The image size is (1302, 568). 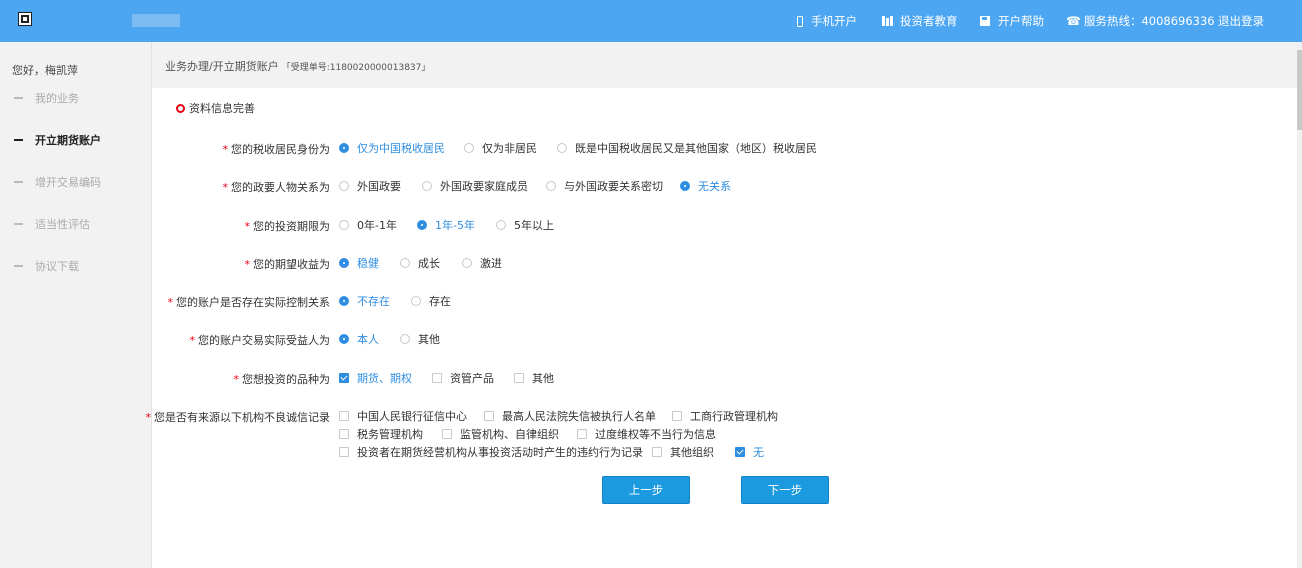 What do you see at coordinates (646, 490) in the screenshot?
I see `prev-button: 上一步` at bounding box center [646, 490].